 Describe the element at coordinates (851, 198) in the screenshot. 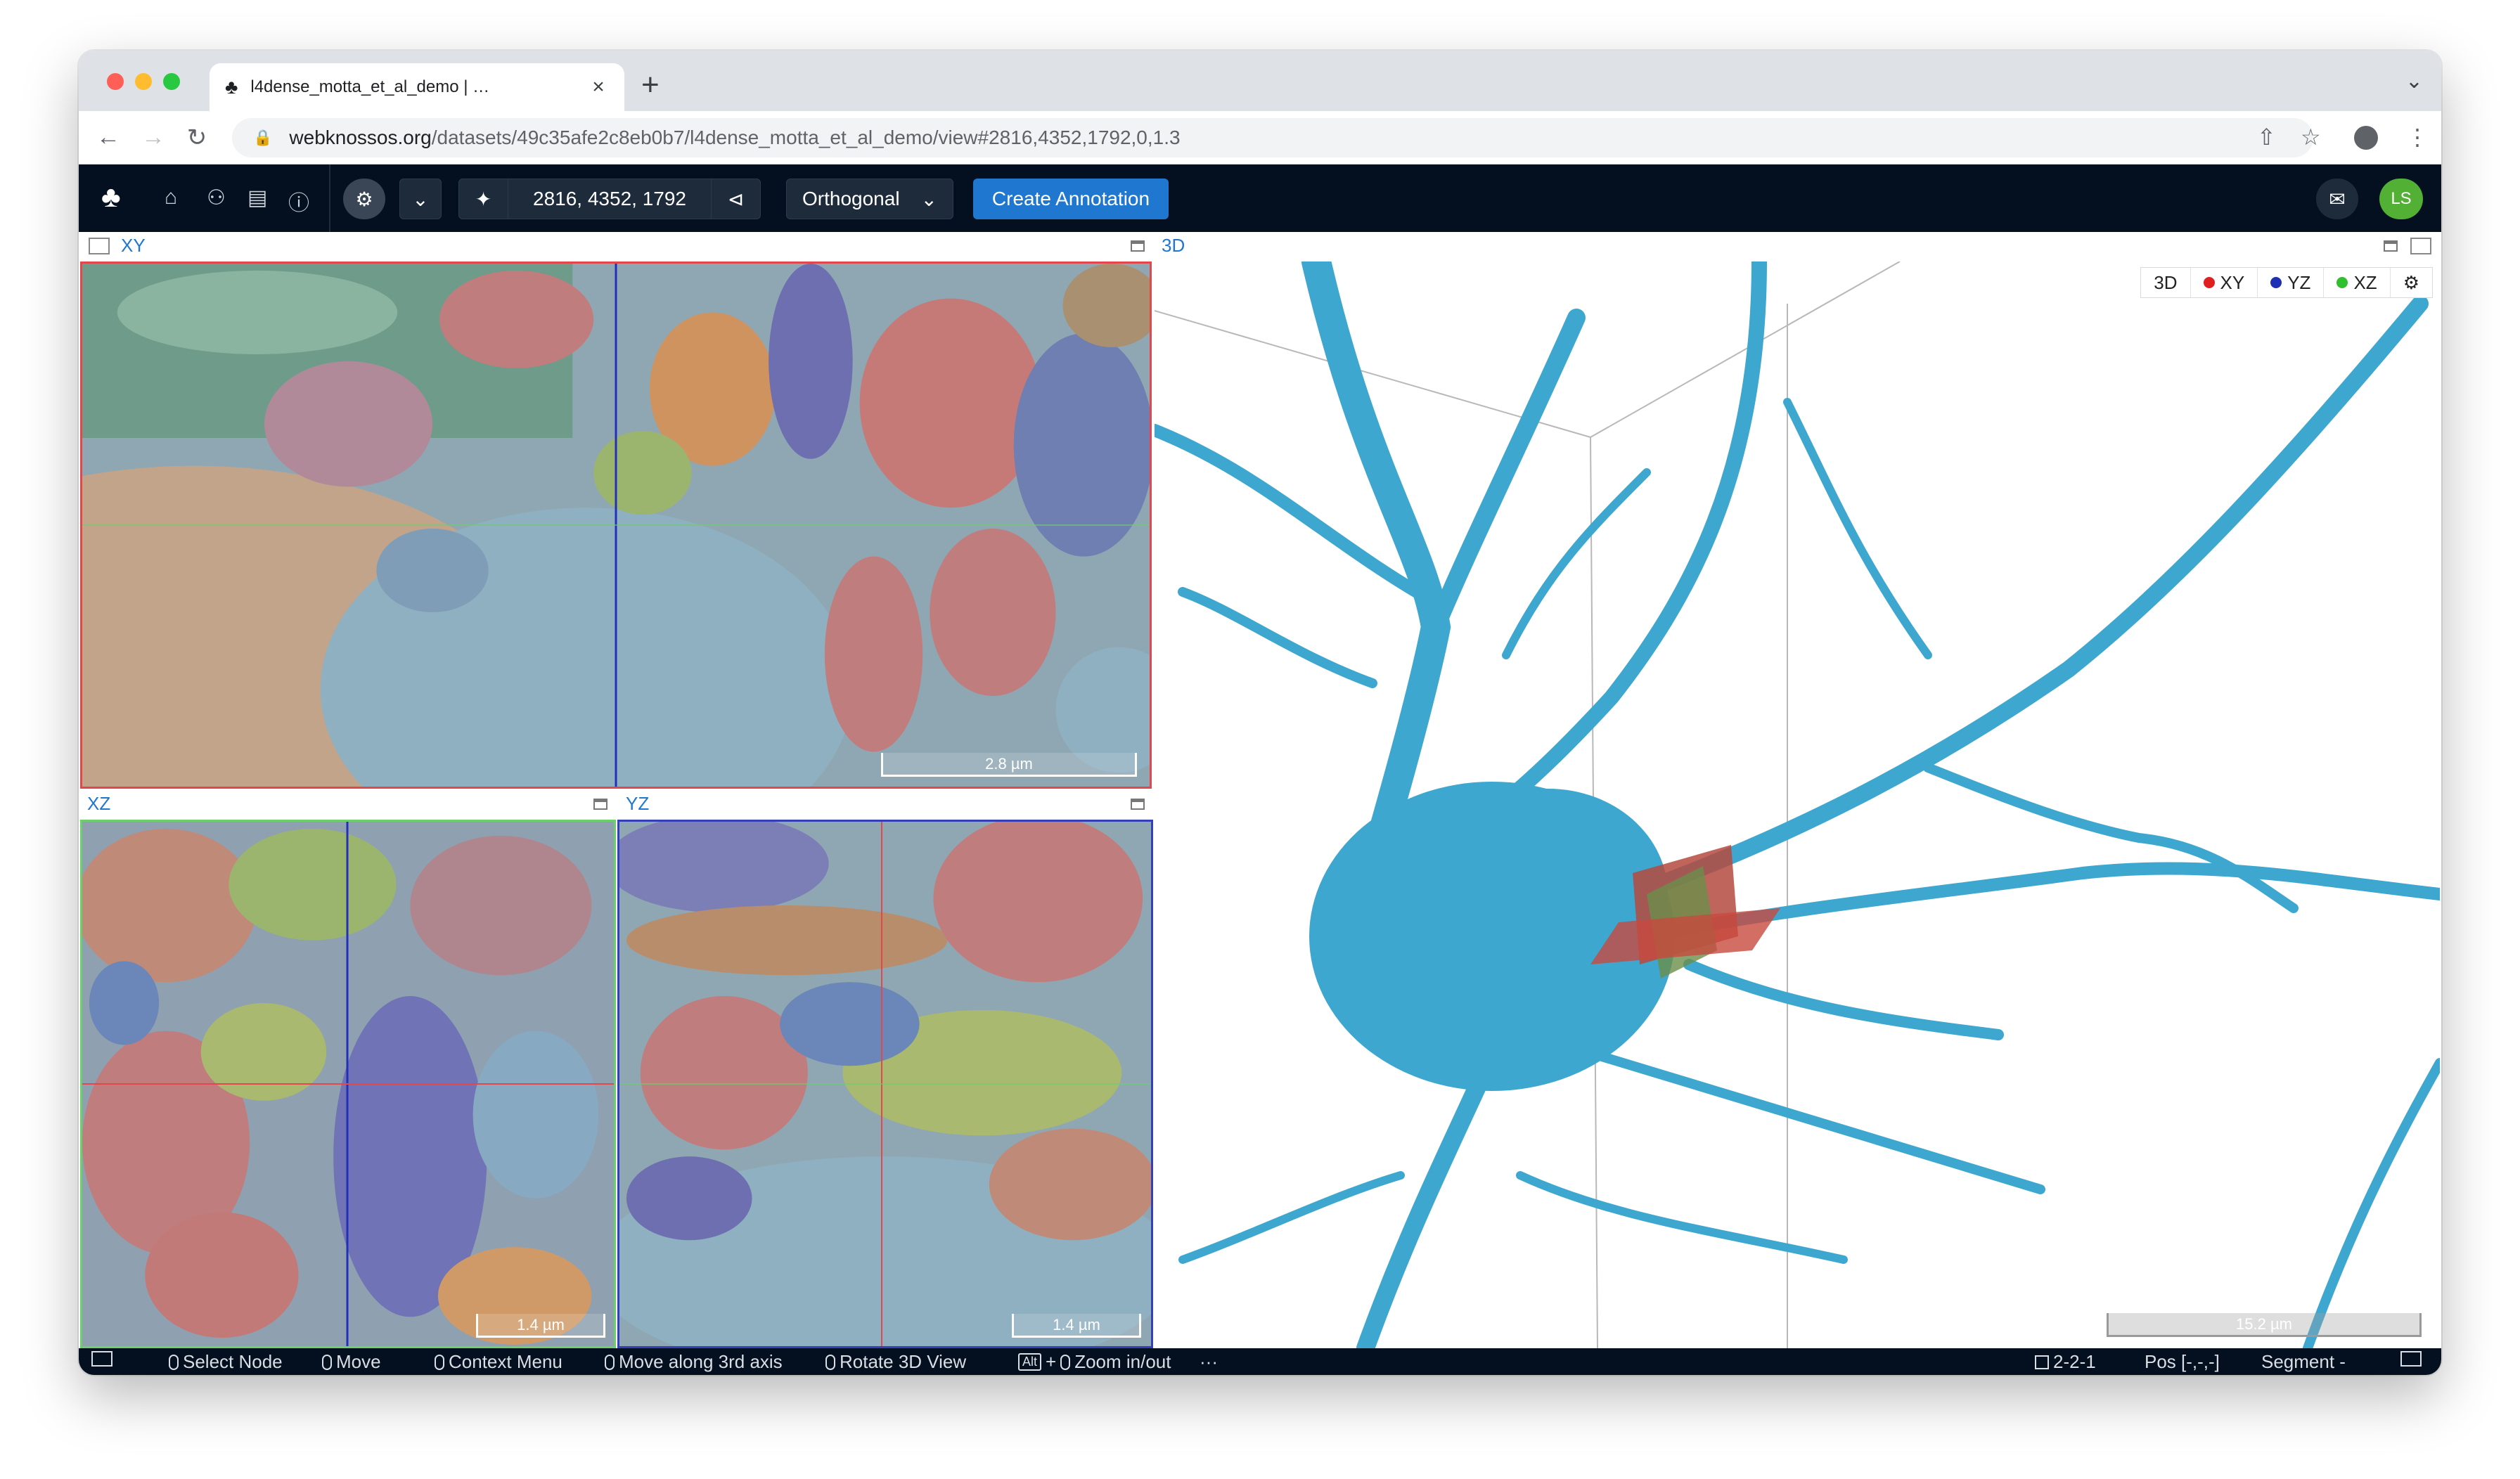

I see `view-mode-label: Orthogonal` at that location.